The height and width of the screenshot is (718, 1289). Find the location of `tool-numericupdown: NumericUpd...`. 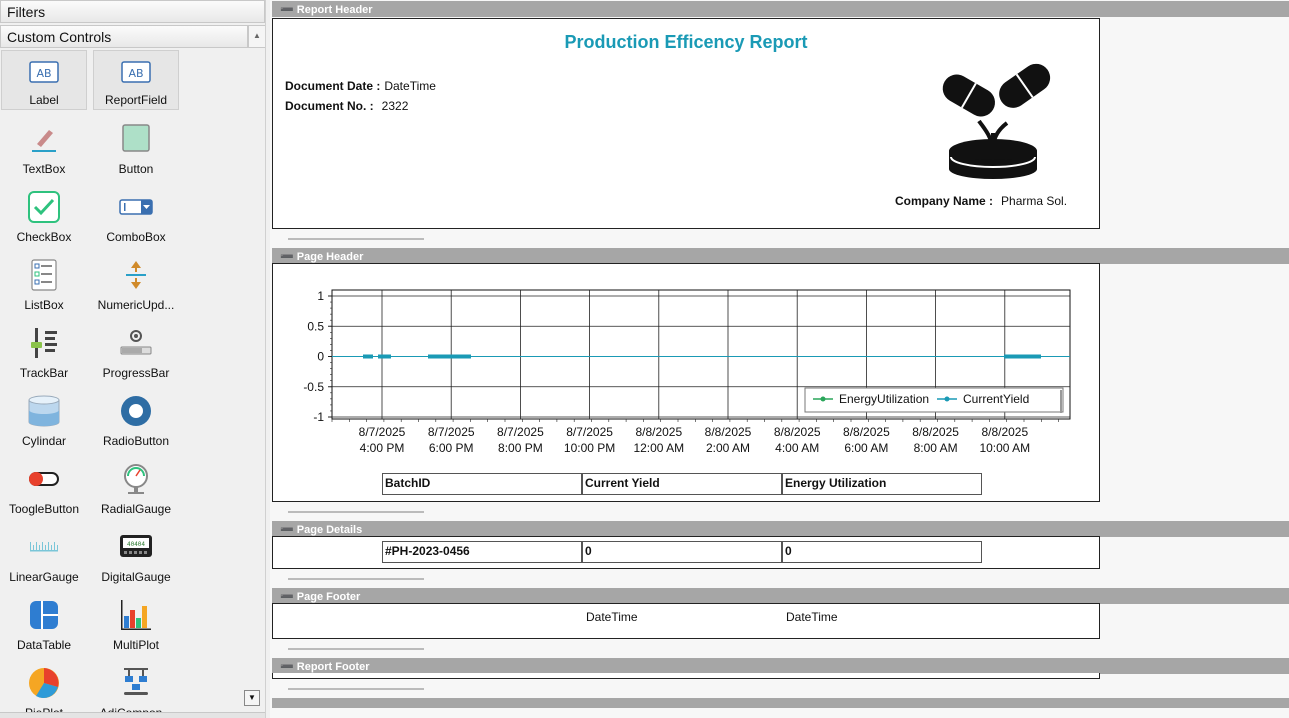

tool-numericupdown: NumericUpd... is located at coordinates (136, 284).